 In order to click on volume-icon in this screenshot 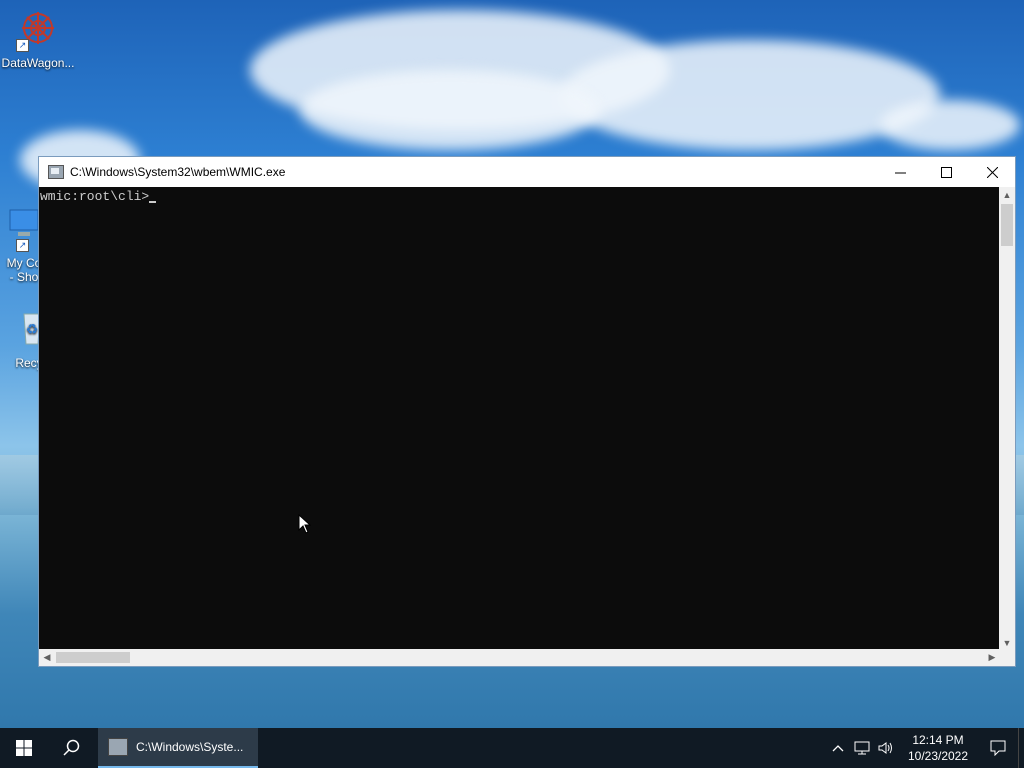, I will do `click(886, 748)`.